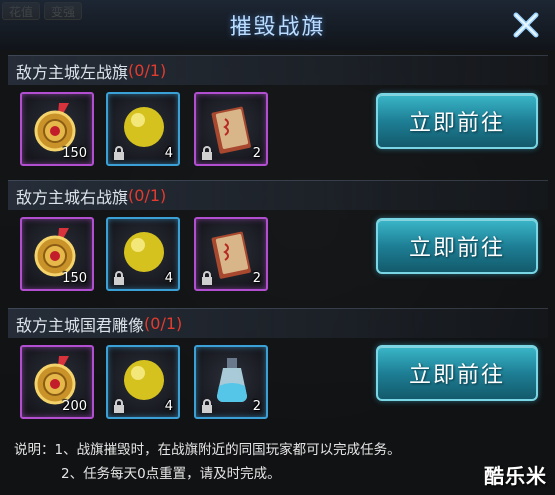 The image size is (555, 495). What do you see at coordinates (171, 474) in the screenshot?
I see `instruction-line-2: 2、任务每天0点重置，请及时完成。` at bounding box center [171, 474].